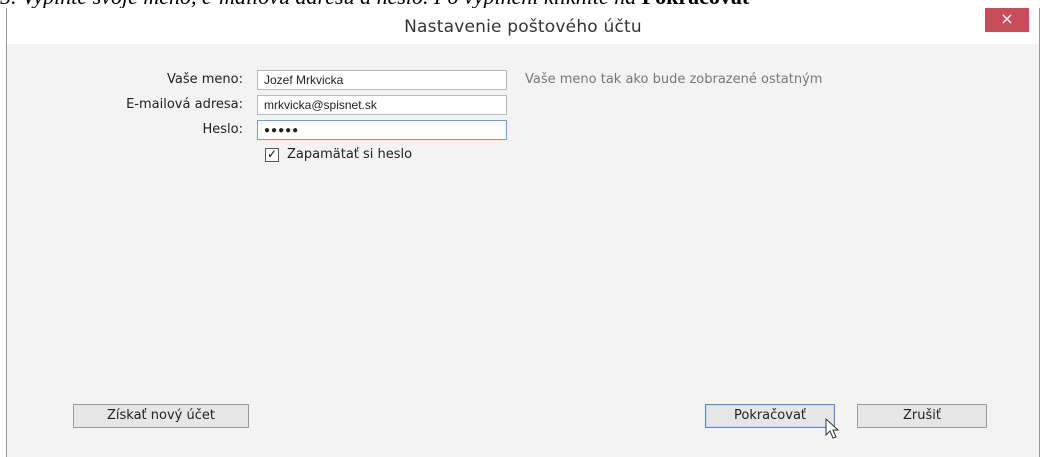 The height and width of the screenshot is (457, 1044). I want to click on mouse-pointer-icon, so click(832, 428).